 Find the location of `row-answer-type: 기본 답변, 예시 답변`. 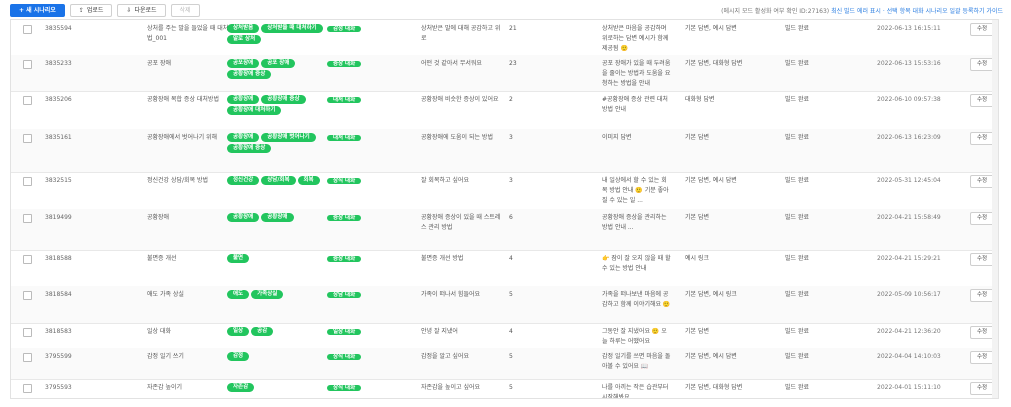

row-answer-type: 기본 답변, 예시 답변 is located at coordinates (711, 28).